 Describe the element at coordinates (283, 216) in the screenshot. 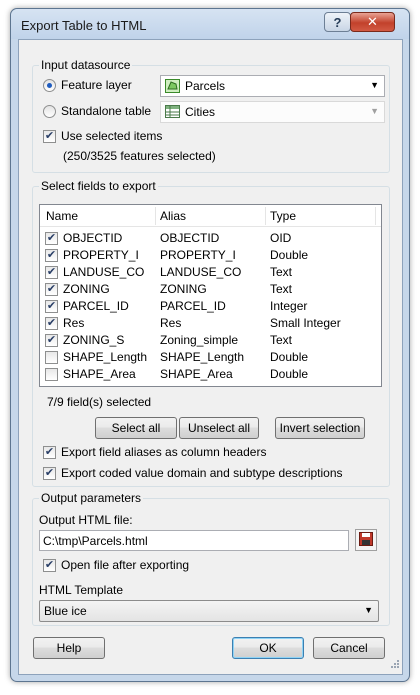

I see `column-header-type: Type` at that location.